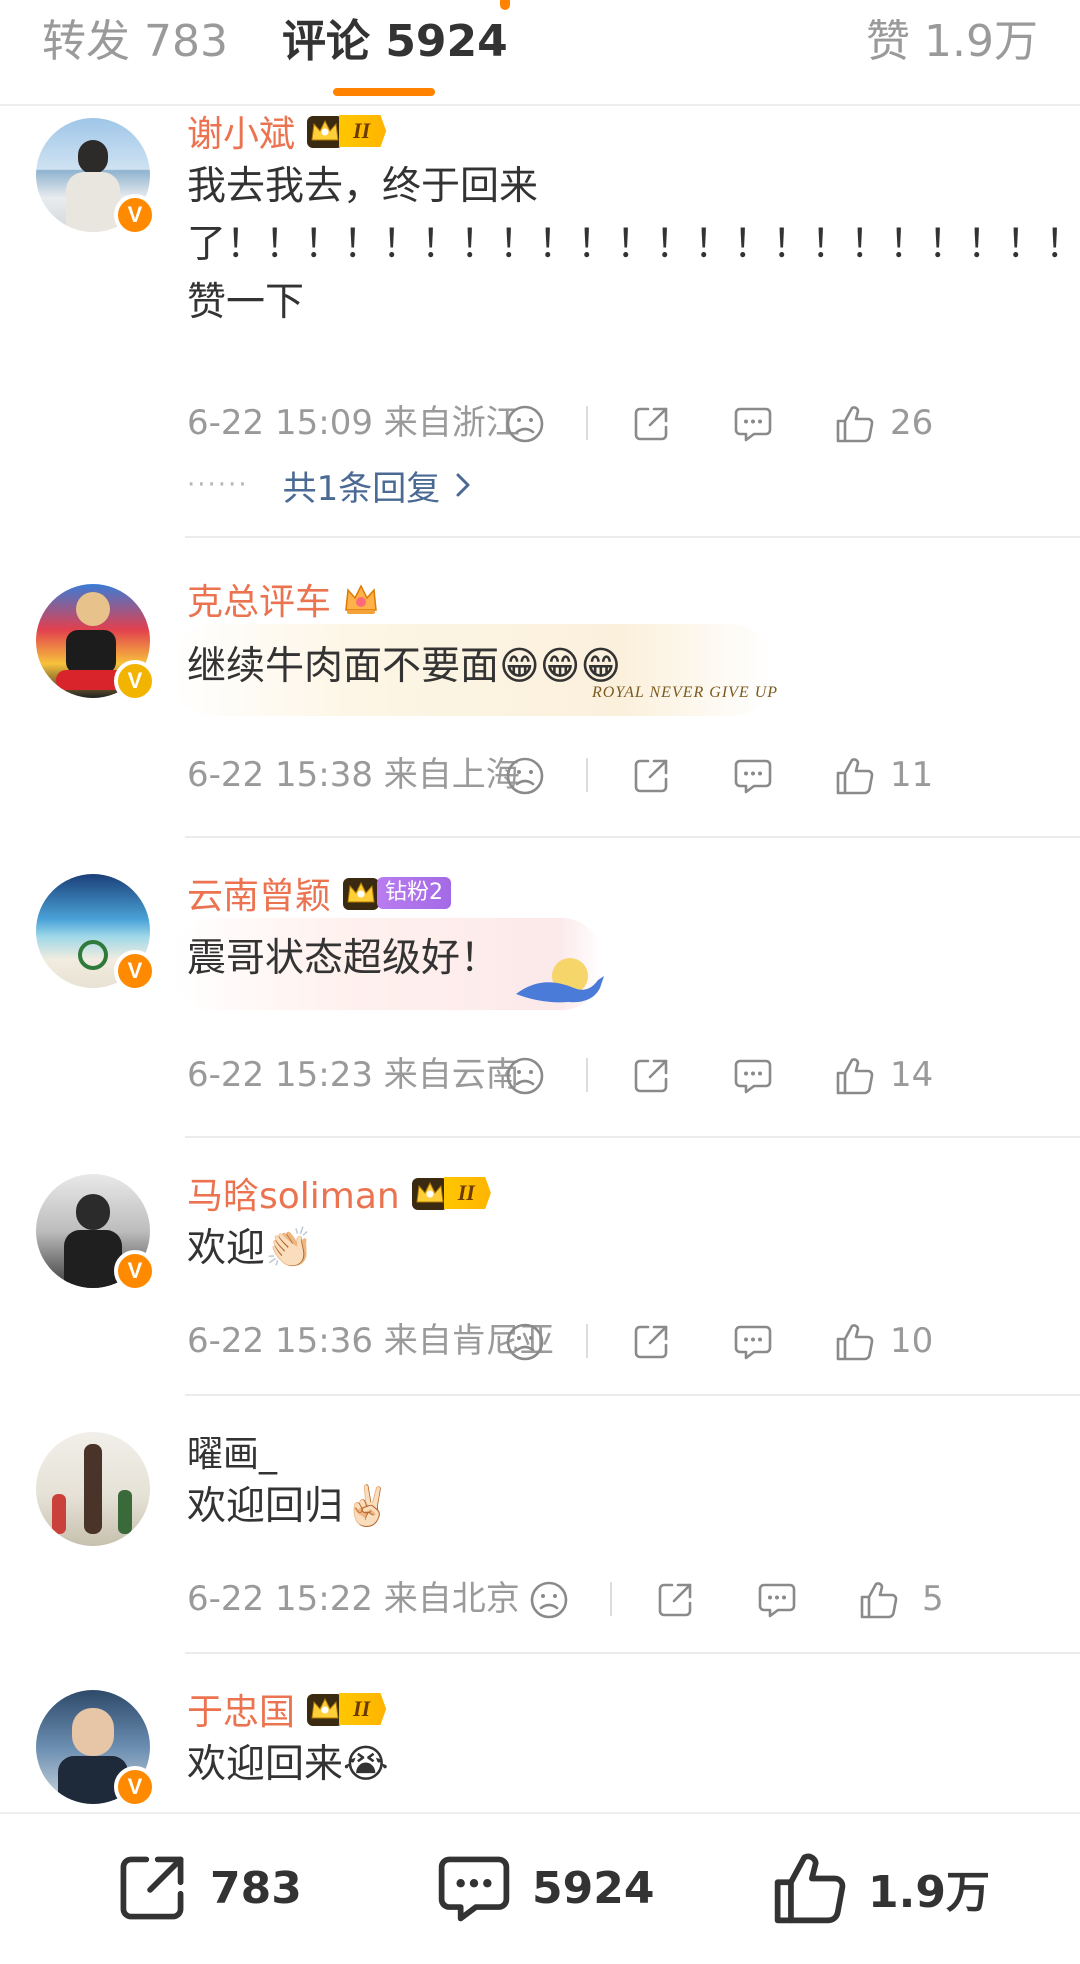 This screenshot has width=1080, height=1964. What do you see at coordinates (259, 599) in the screenshot?
I see `username: 克总评车` at bounding box center [259, 599].